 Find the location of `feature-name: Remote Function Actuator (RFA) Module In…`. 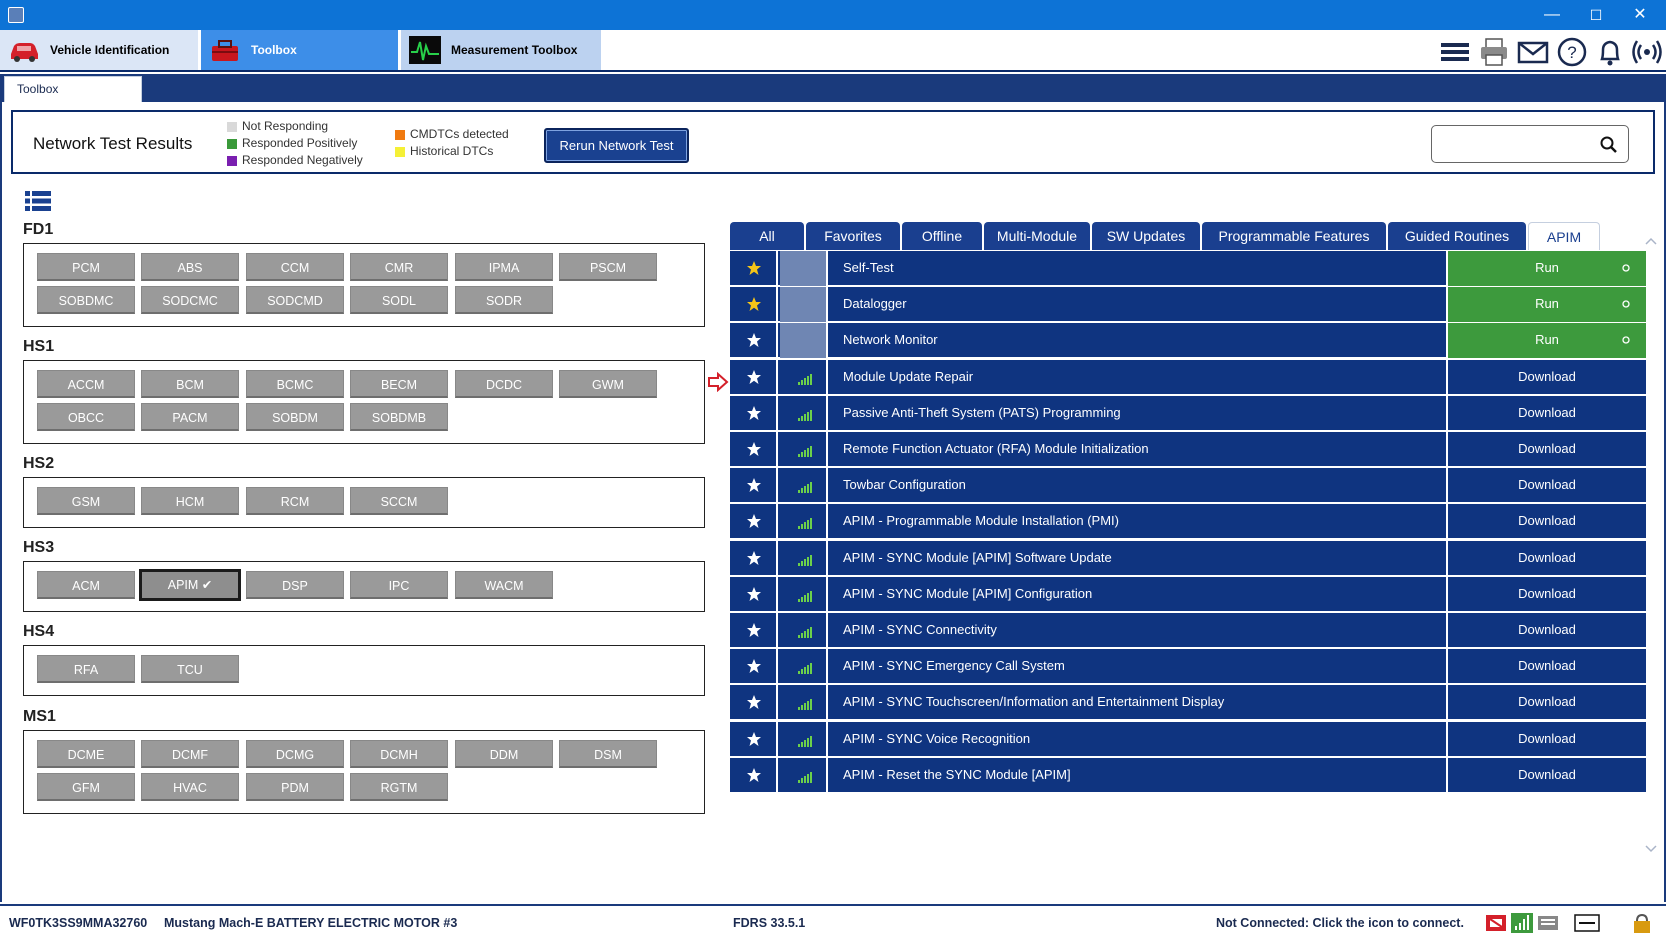

feature-name: Remote Function Actuator (RFA) Module In… is located at coordinates (996, 449).